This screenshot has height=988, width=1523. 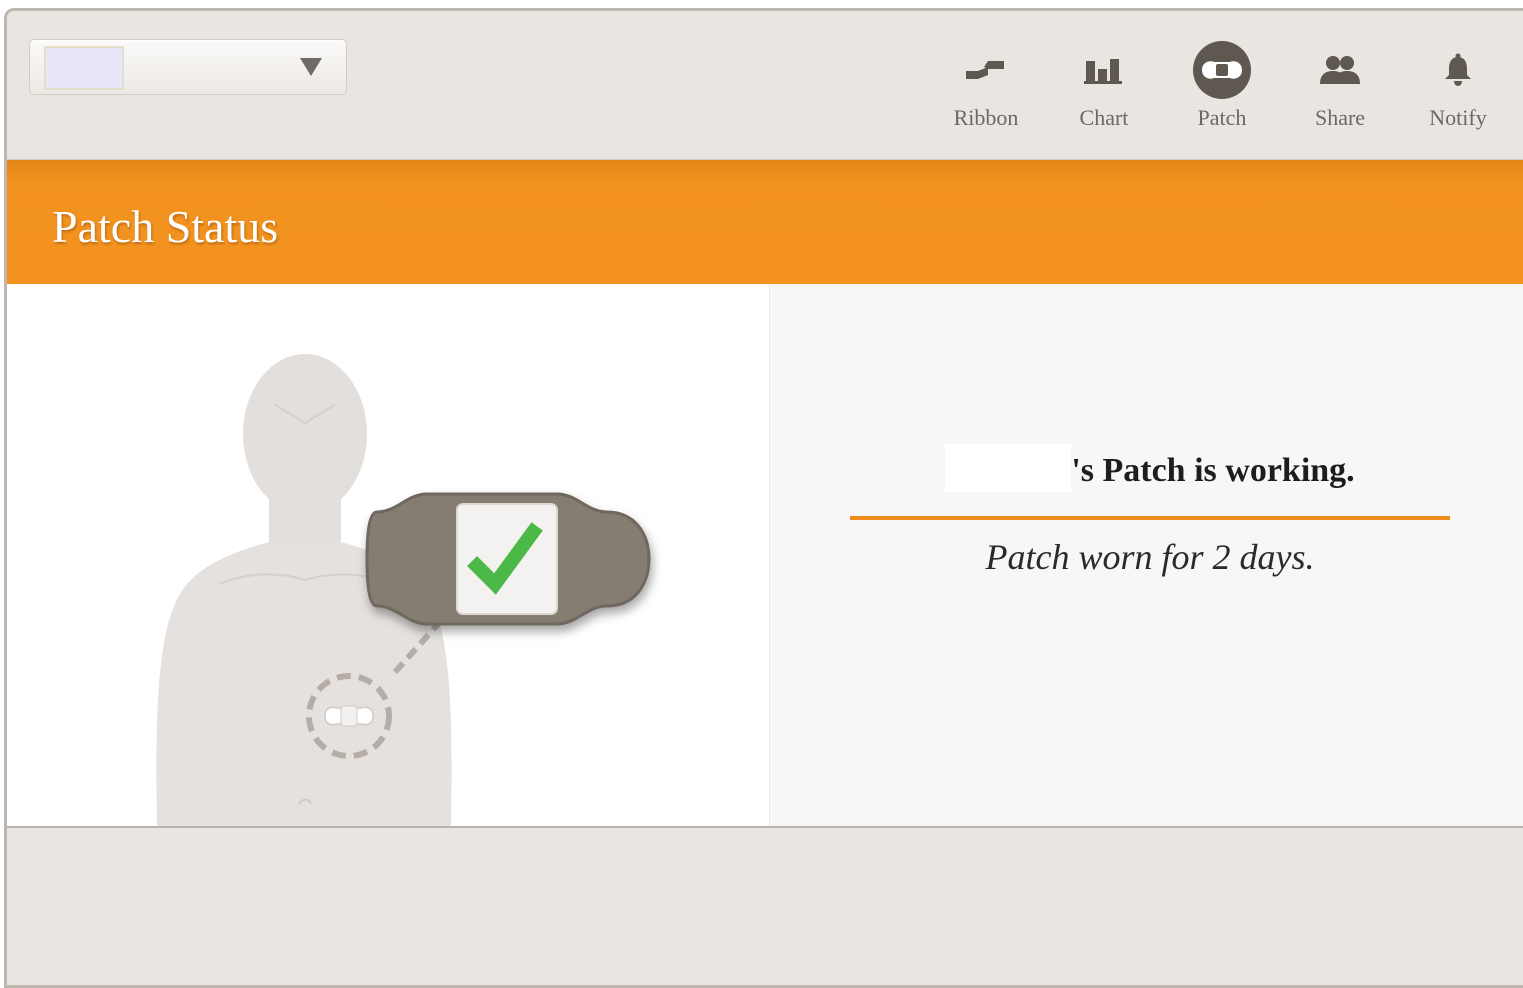 I want to click on nav-notify: Notify, so click(x=1458, y=91).